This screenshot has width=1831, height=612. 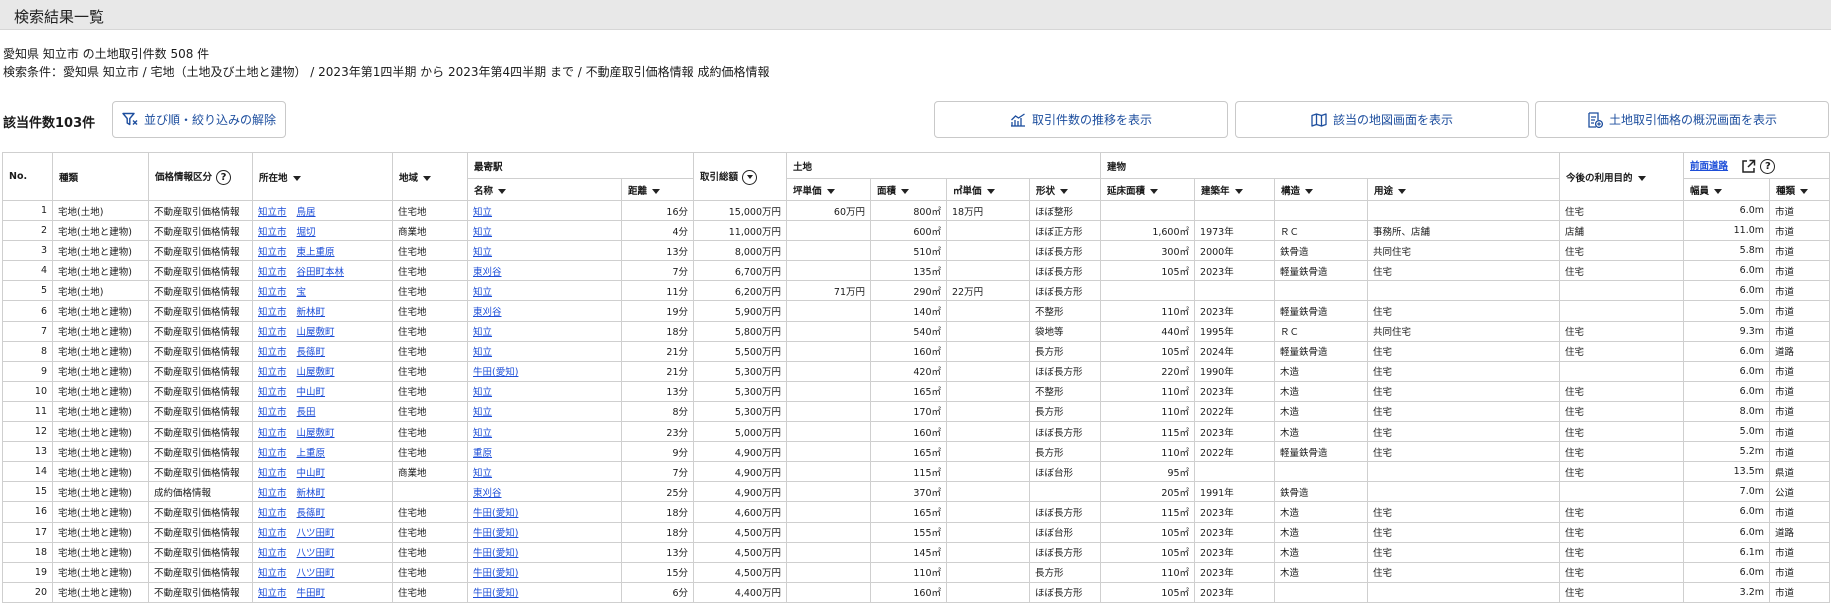 What do you see at coordinates (1748, 166) in the screenshot?
I see `external-link-icon` at bounding box center [1748, 166].